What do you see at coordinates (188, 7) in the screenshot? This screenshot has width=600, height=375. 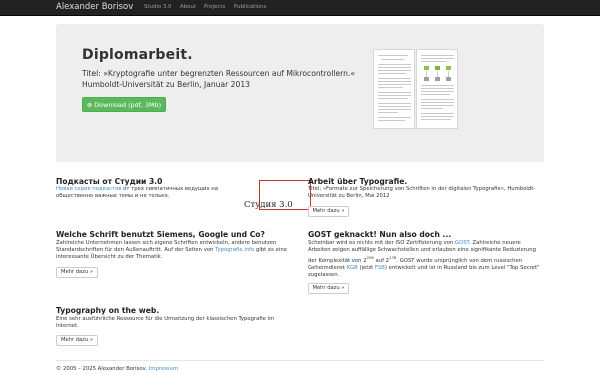 I see `nav-item-about: About` at bounding box center [188, 7].